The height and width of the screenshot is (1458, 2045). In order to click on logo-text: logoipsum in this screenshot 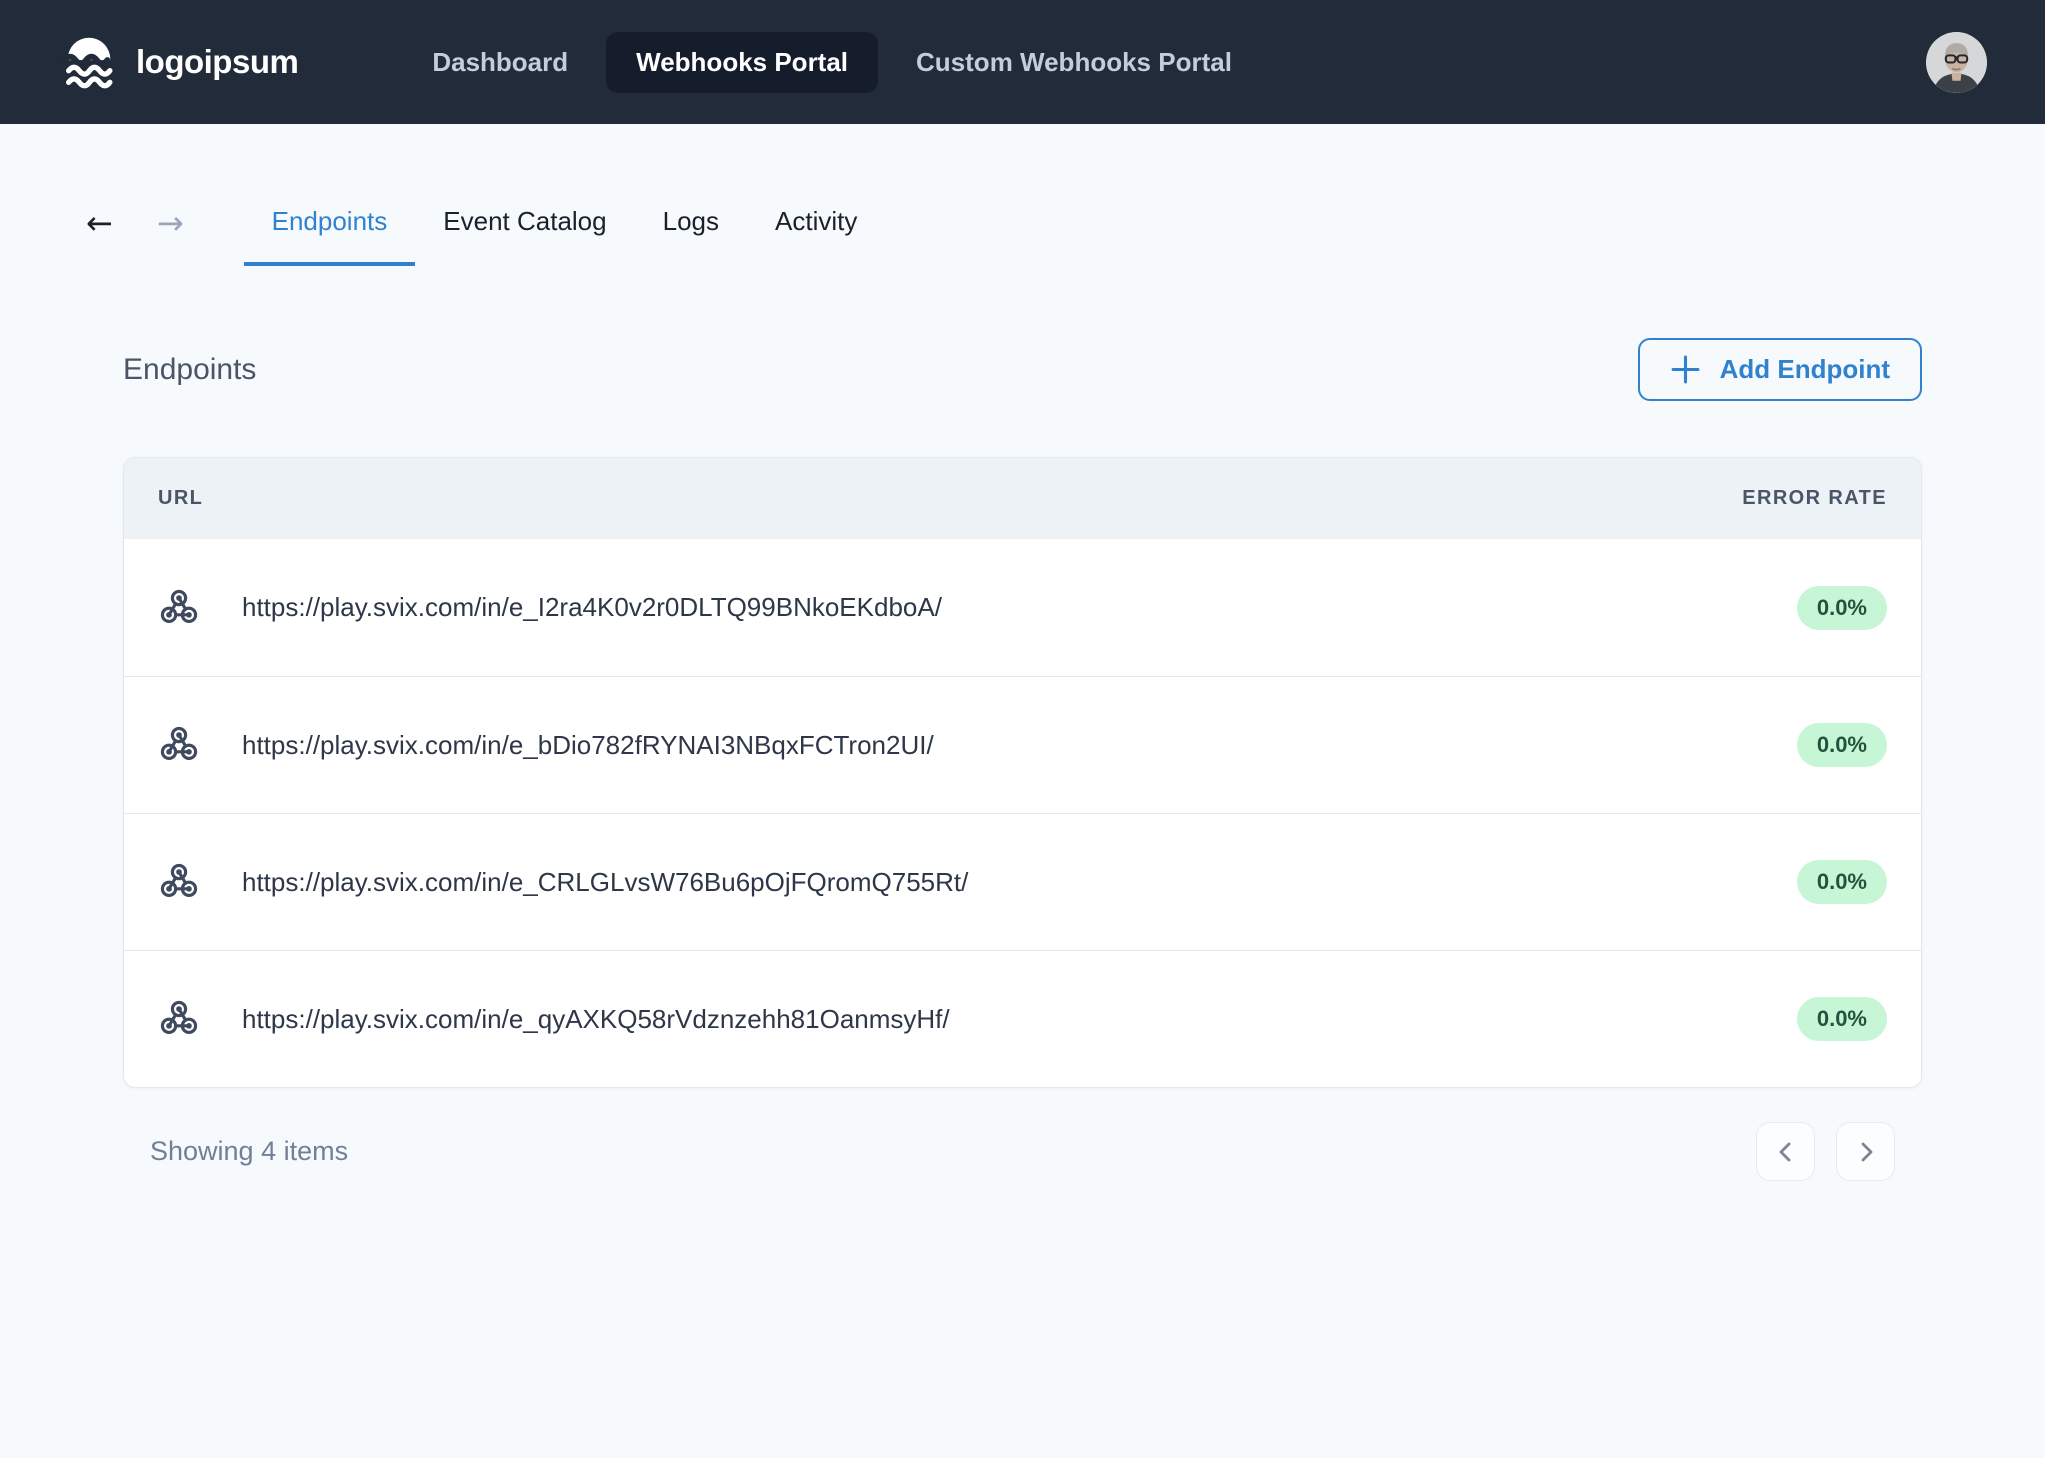, I will do `click(217, 61)`.